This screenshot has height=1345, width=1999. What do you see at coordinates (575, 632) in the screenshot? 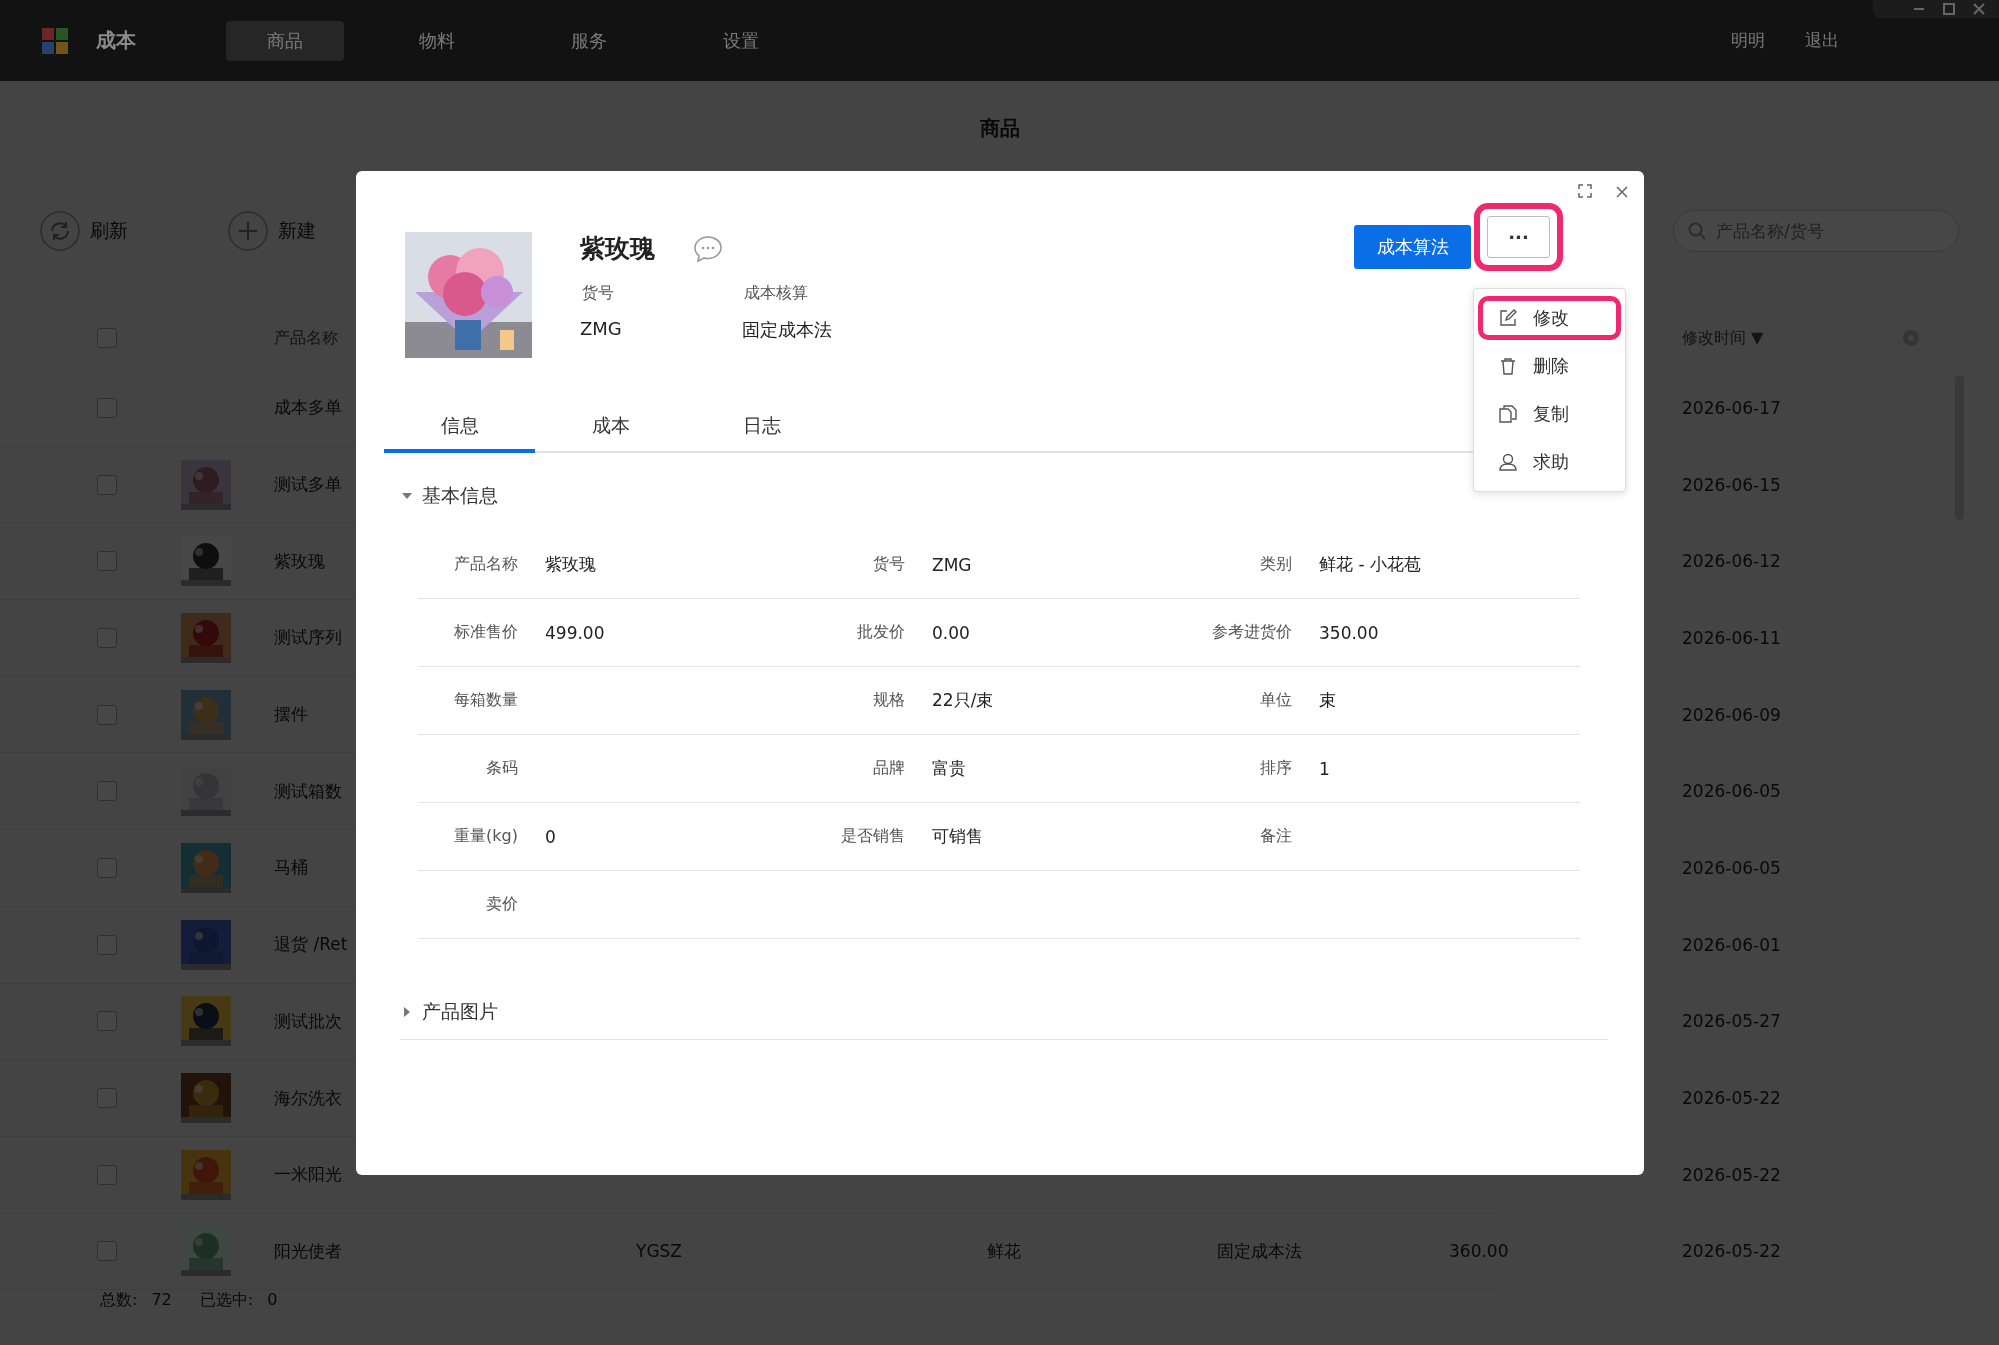
I see `field-value: 499.00` at bounding box center [575, 632].